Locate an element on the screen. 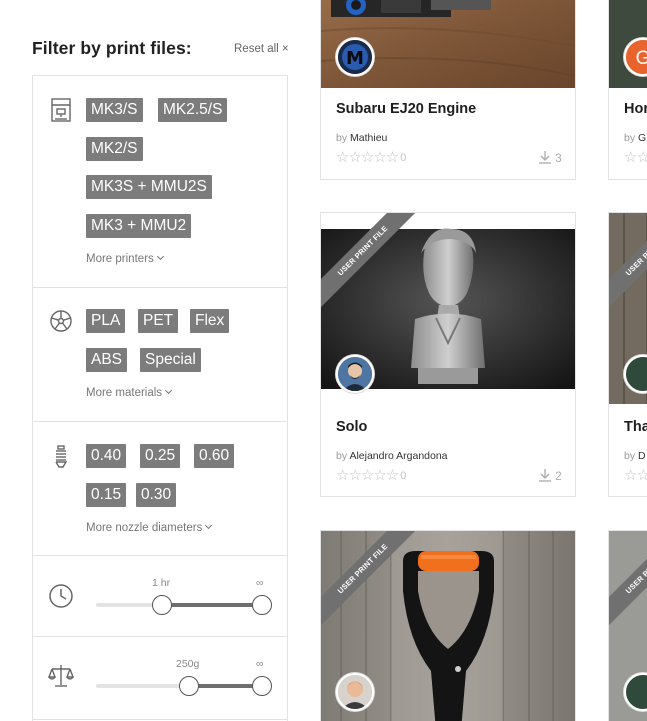 This screenshot has width=647, height=721. material-tag: ABS is located at coordinates (107, 360).